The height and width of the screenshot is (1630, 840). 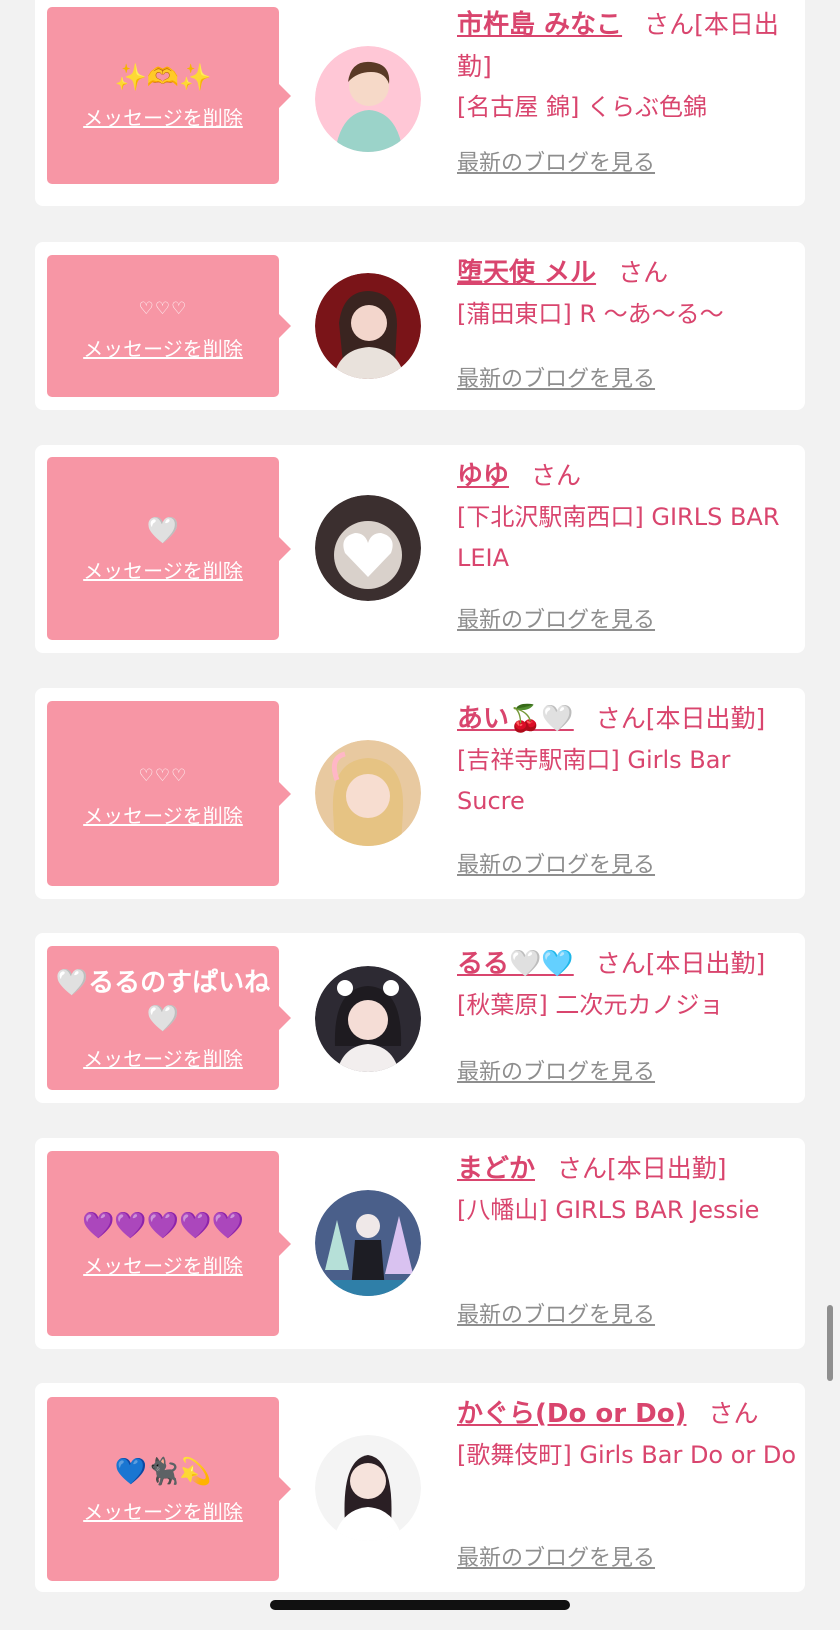 I want to click on message-text: ✨🫶✨, so click(x=163, y=78).